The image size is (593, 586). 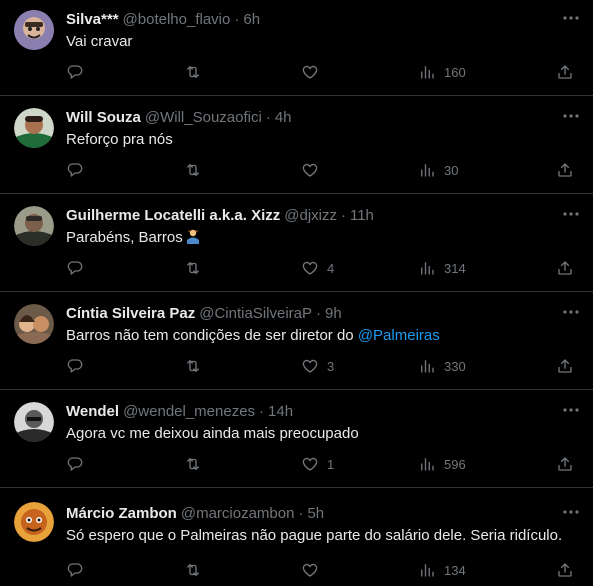 I want to click on timestamp: 5h, so click(x=315, y=513).